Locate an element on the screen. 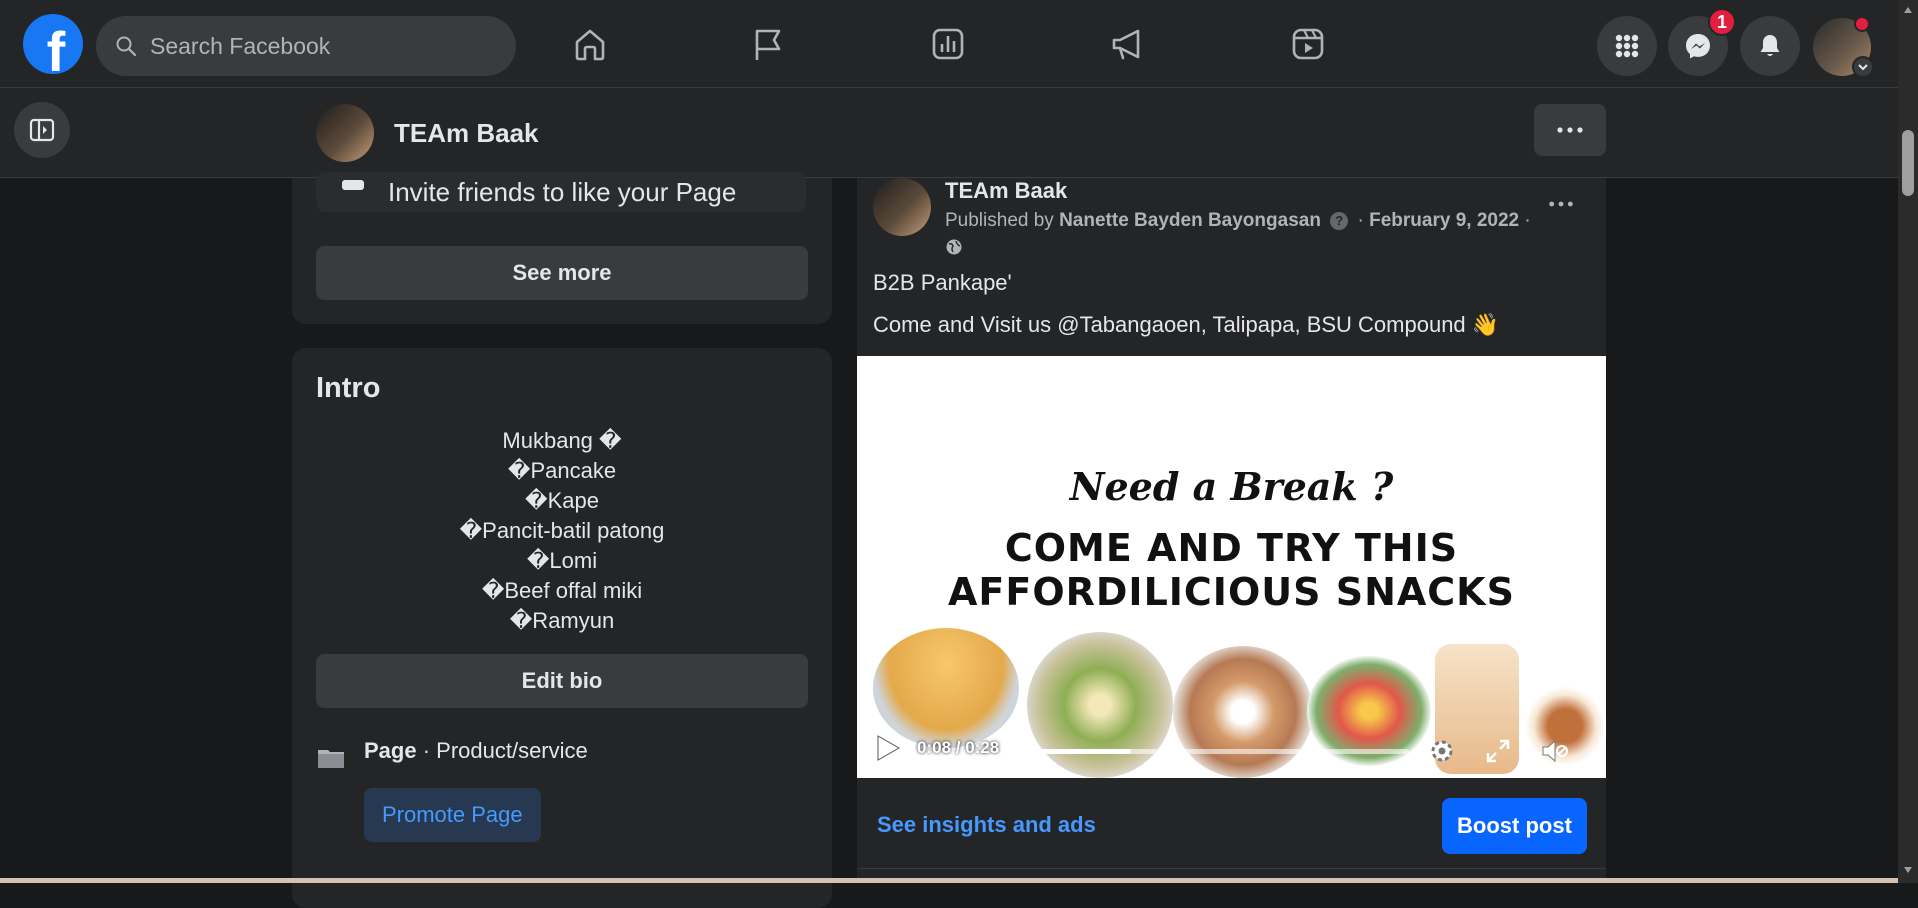 The height and width of the screenshot is (908, 1918). top-navigation-bar: f 1 is located at coordinates (949, 44).